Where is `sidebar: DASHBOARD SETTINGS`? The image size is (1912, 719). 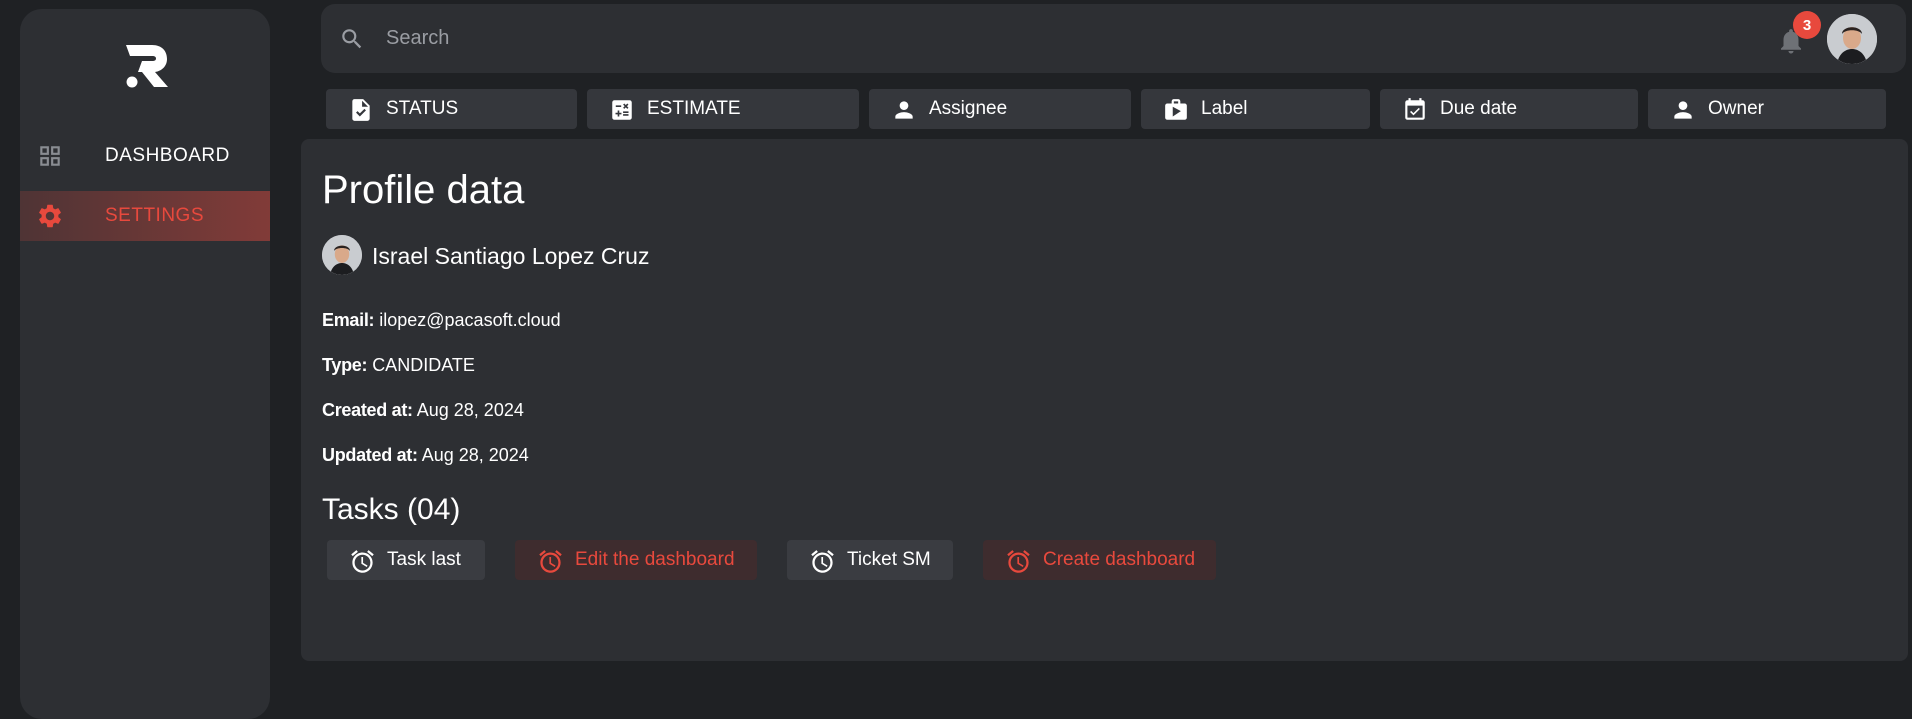 sidebar: DASHBOARD SETTINGS is located at coordinates (145, 364).